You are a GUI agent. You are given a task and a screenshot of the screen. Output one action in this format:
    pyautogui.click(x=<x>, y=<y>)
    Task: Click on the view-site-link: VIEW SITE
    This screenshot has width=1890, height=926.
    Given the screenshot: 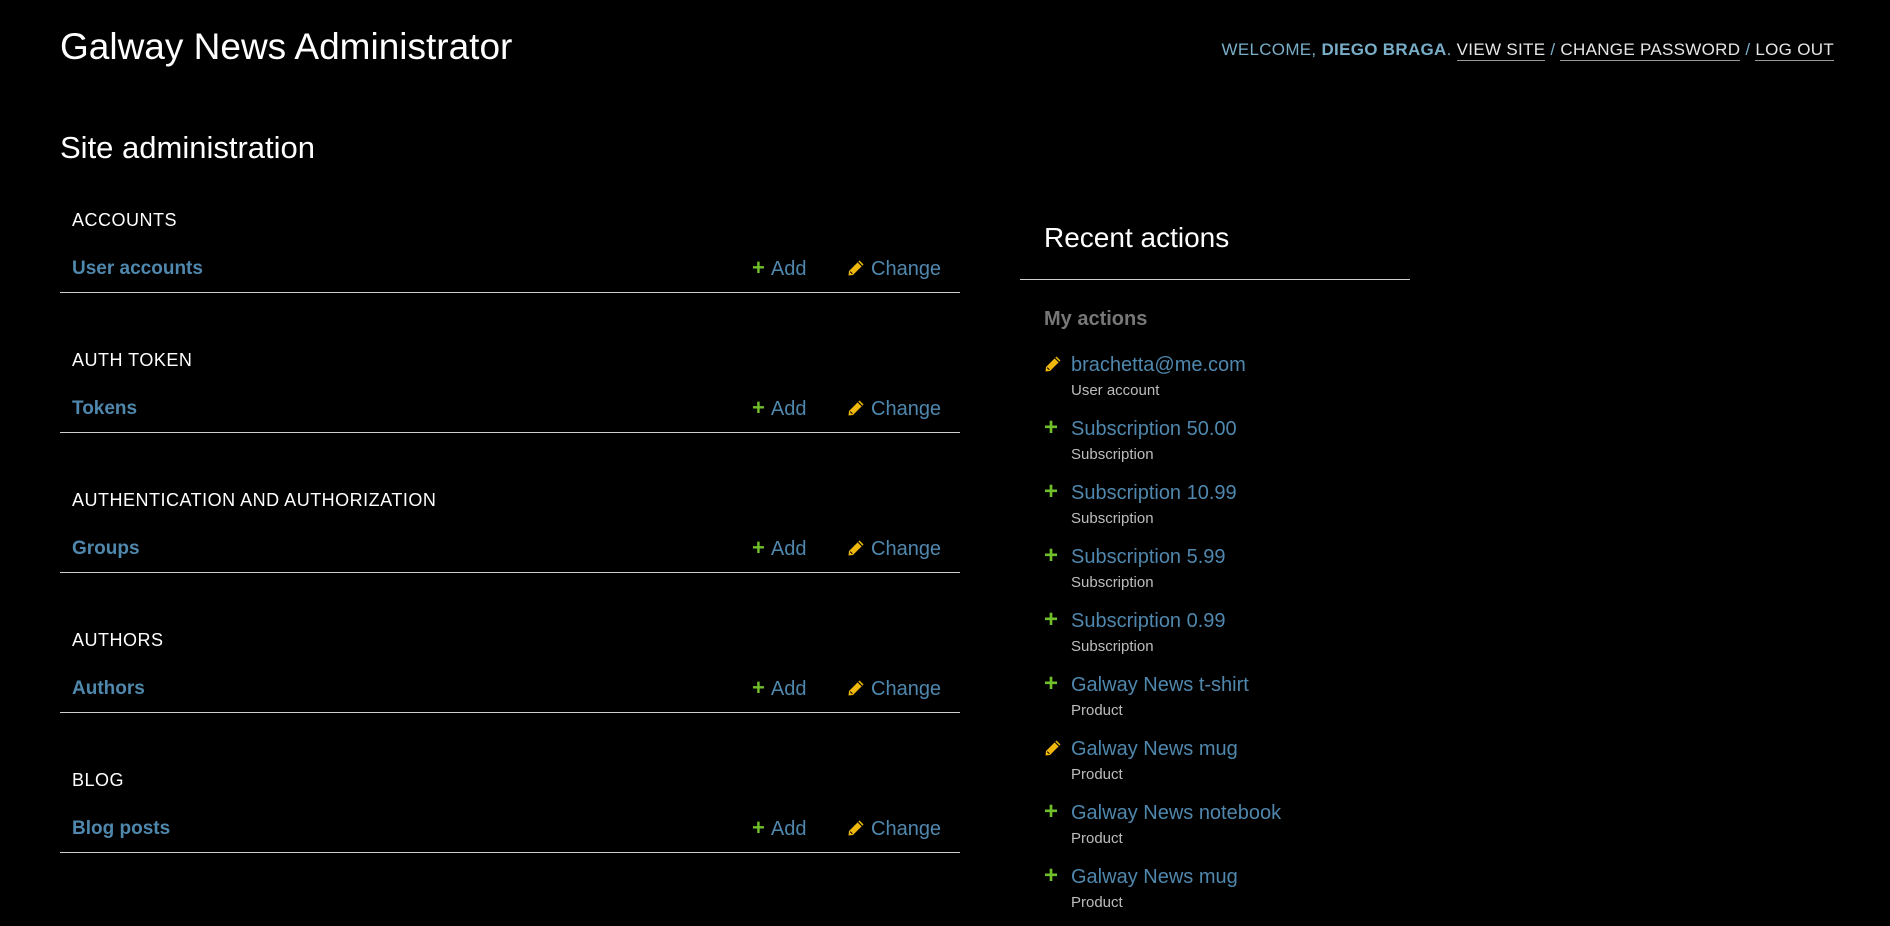 What is the action you would take?
    pyautogui.click(x=1501, y=50)
    